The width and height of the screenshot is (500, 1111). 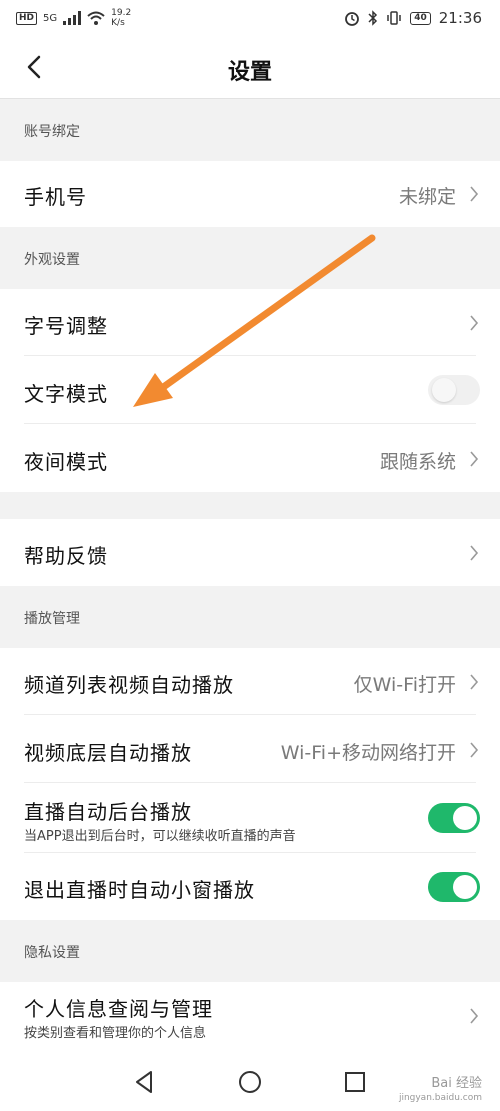 I want to click on row-label: 夜间模式, so click(x=66, y=462).